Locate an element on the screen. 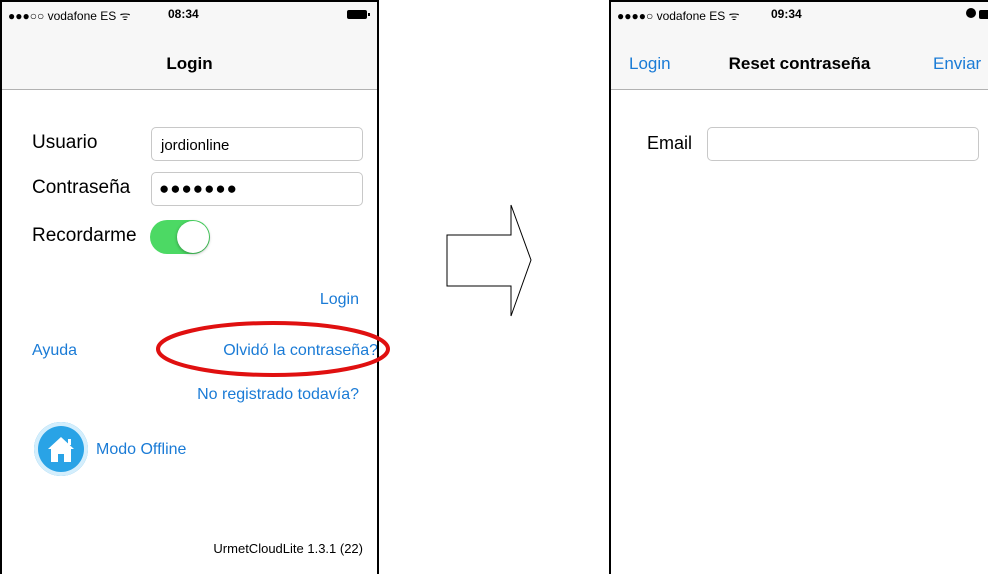  send-button: Enviar is located at coordinates (957, 64).